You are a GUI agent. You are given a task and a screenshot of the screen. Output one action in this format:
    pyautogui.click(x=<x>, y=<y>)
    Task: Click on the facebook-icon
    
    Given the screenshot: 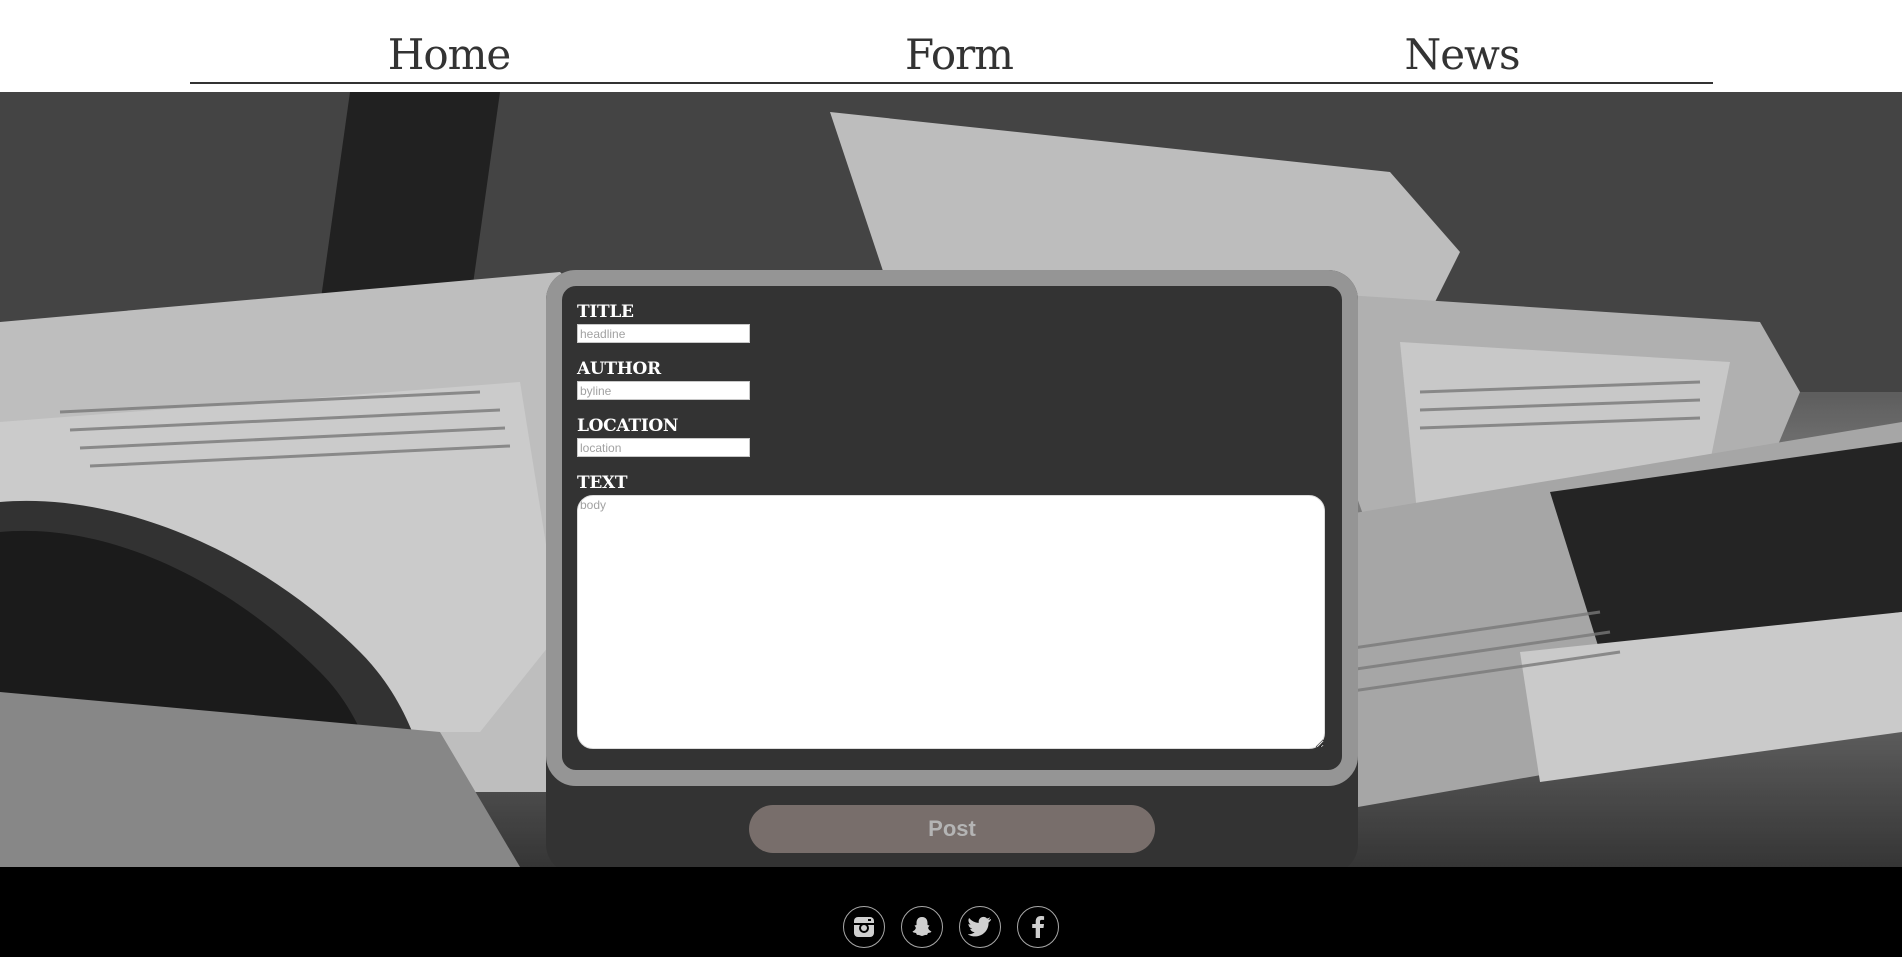 What is the action you would take?
    pyautogui.click(x=1038, y=927)
    